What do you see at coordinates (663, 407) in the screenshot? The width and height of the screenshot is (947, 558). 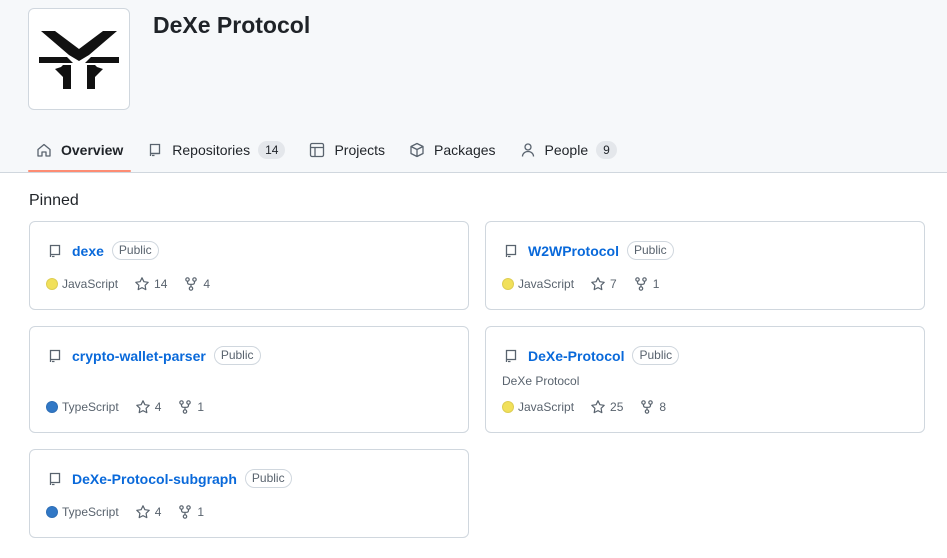 I see `forks-count: 8` at bounding box center [663, 407].